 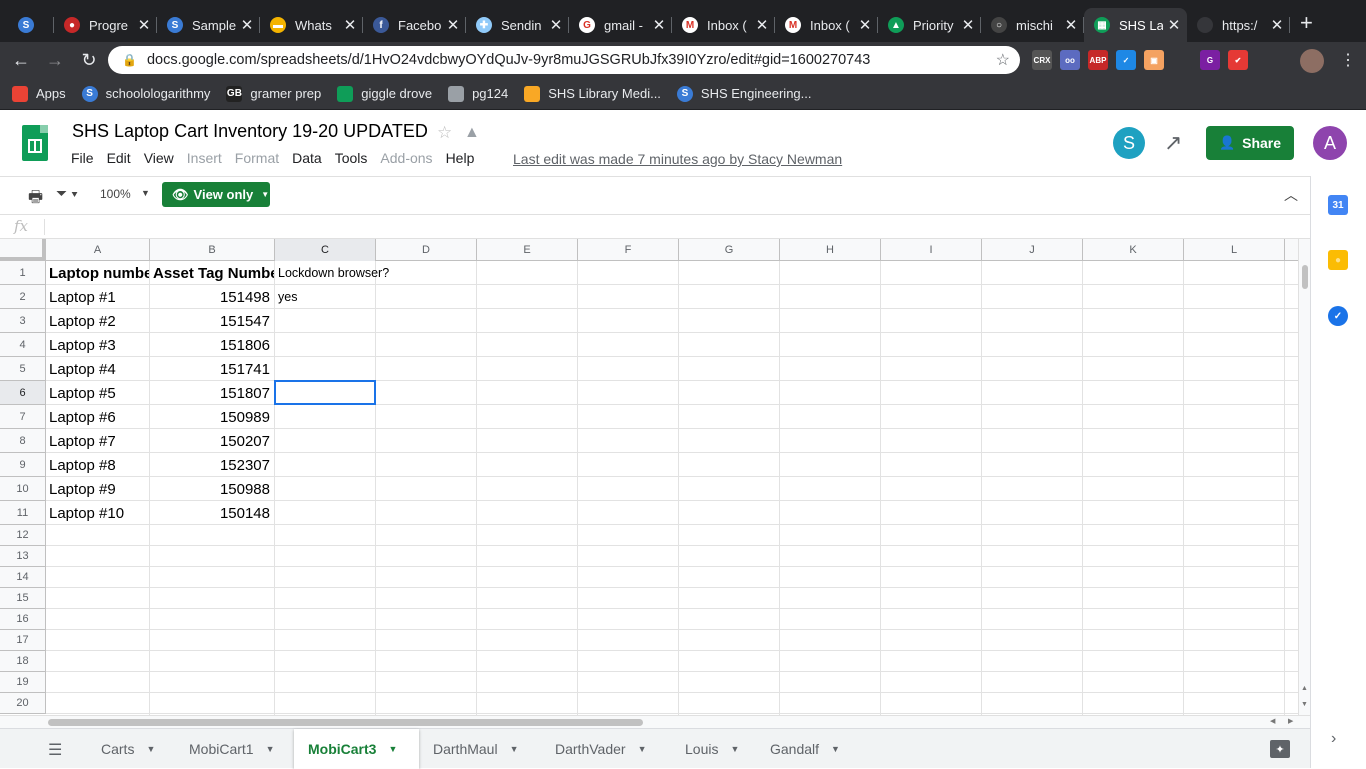 I want to click on zoom-select: 100%, so click(x=115, y=194).